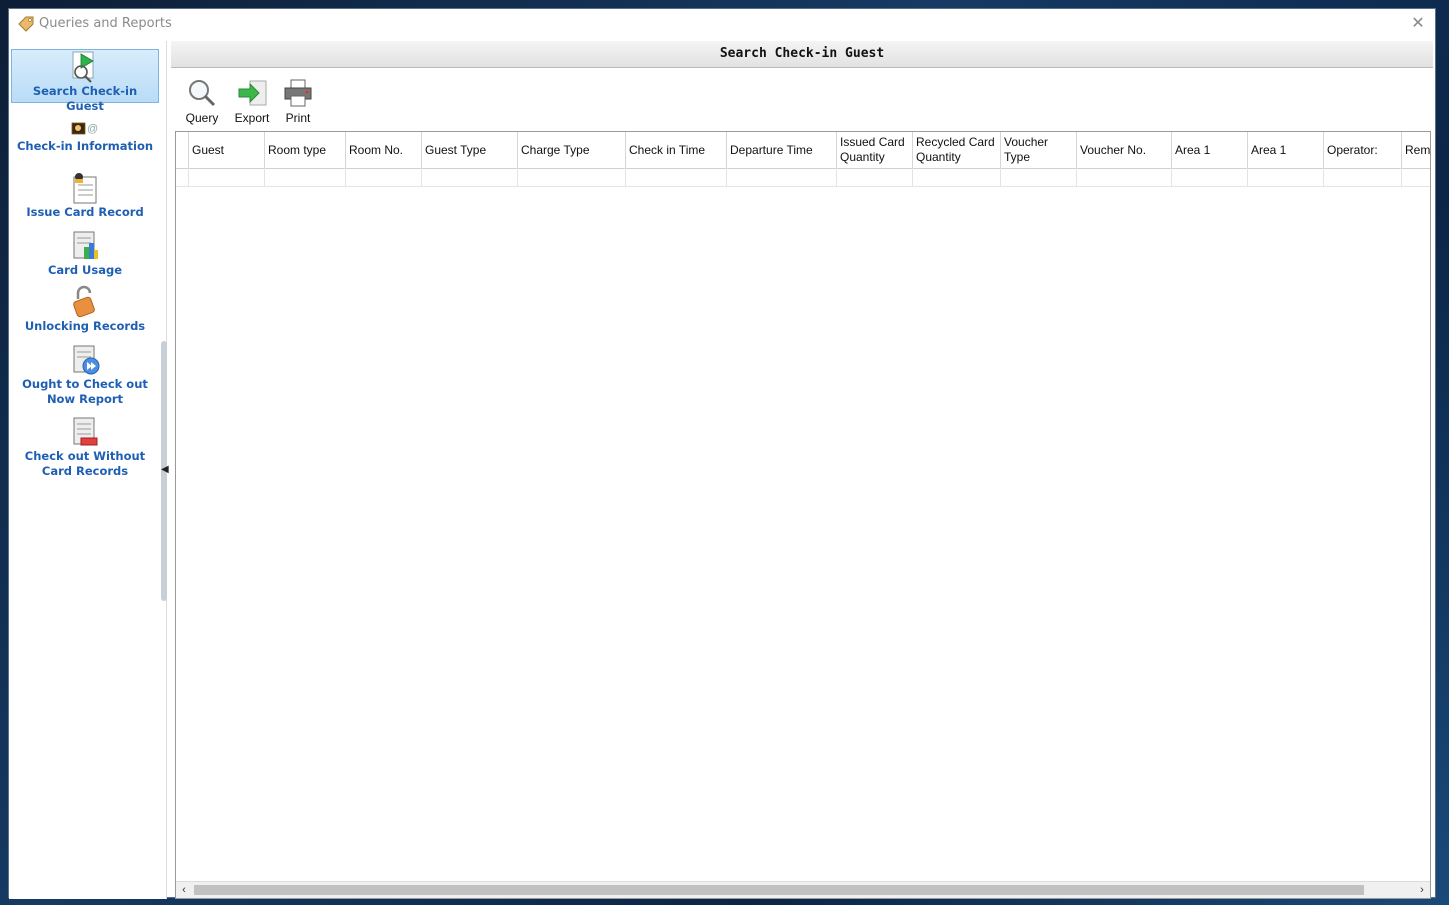 Image resolution: width=1449 pixels, height=905 pixels. What do you see at coordinates (384, 150) in the screenshot?
I see `column-header: Room No.` at bounding box center [384, 150].